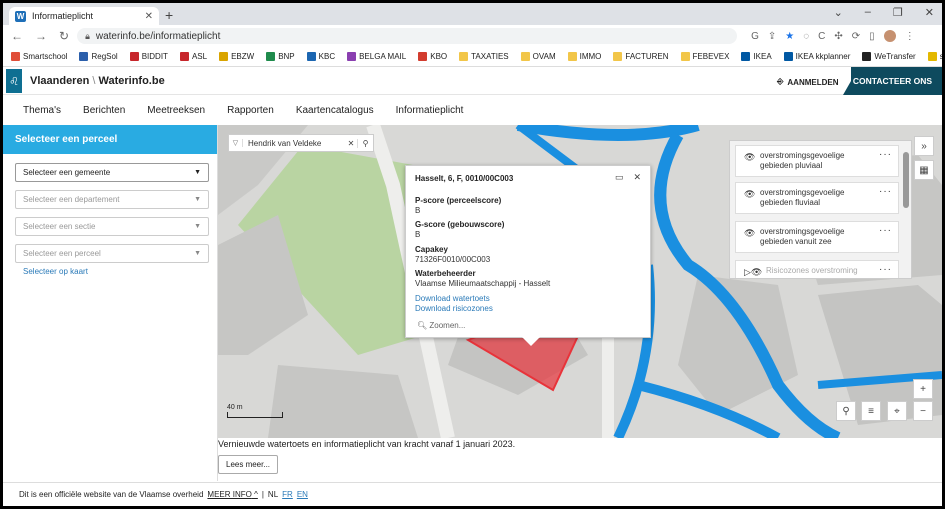  I want to click on more-info-link: MEER INFO ^, so click(232, 494).